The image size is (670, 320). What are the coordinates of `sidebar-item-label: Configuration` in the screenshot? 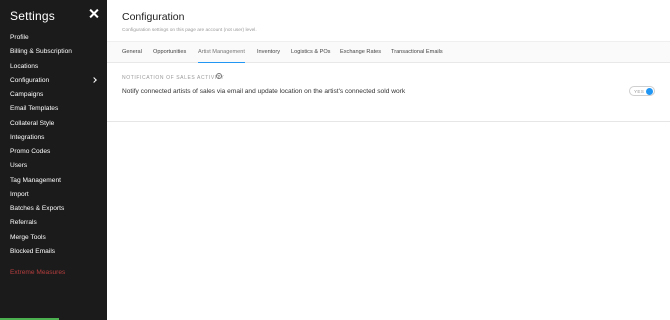 It's located at (30, 80).